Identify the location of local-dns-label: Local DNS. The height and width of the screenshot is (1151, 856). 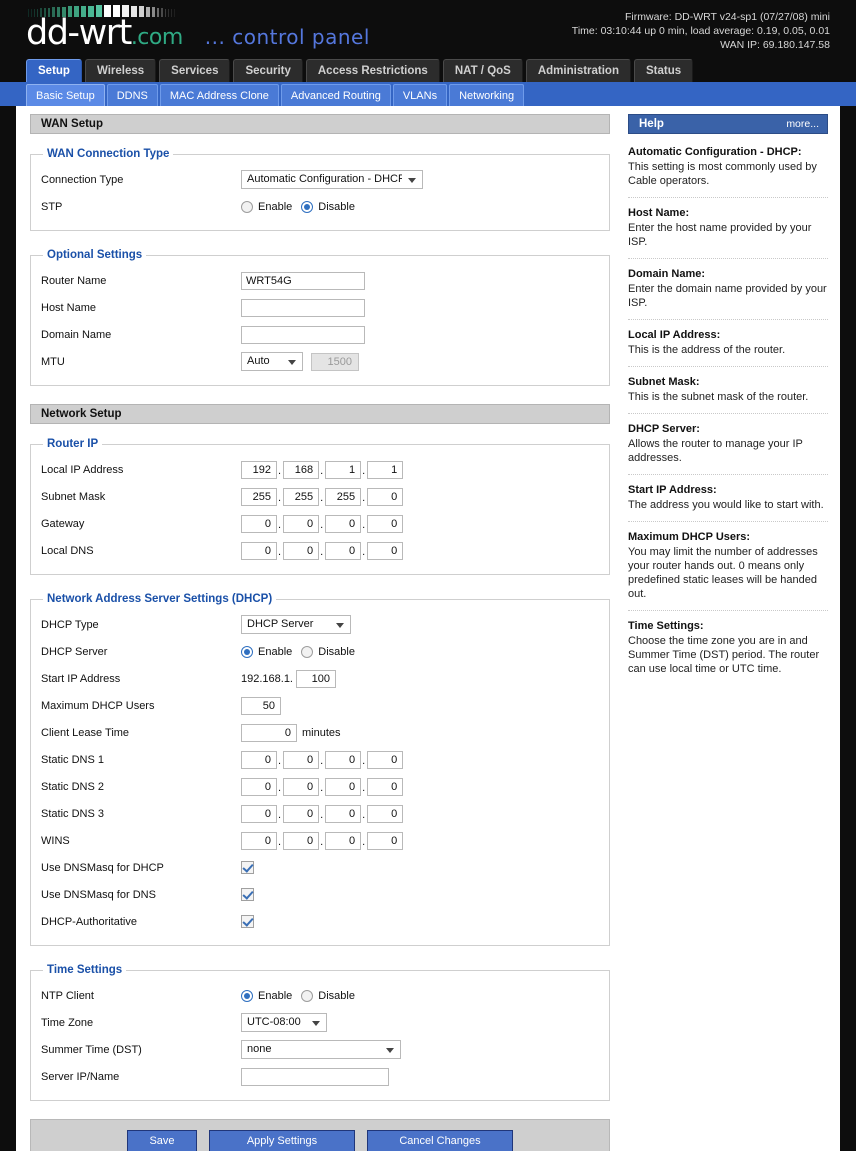
(67, 550).